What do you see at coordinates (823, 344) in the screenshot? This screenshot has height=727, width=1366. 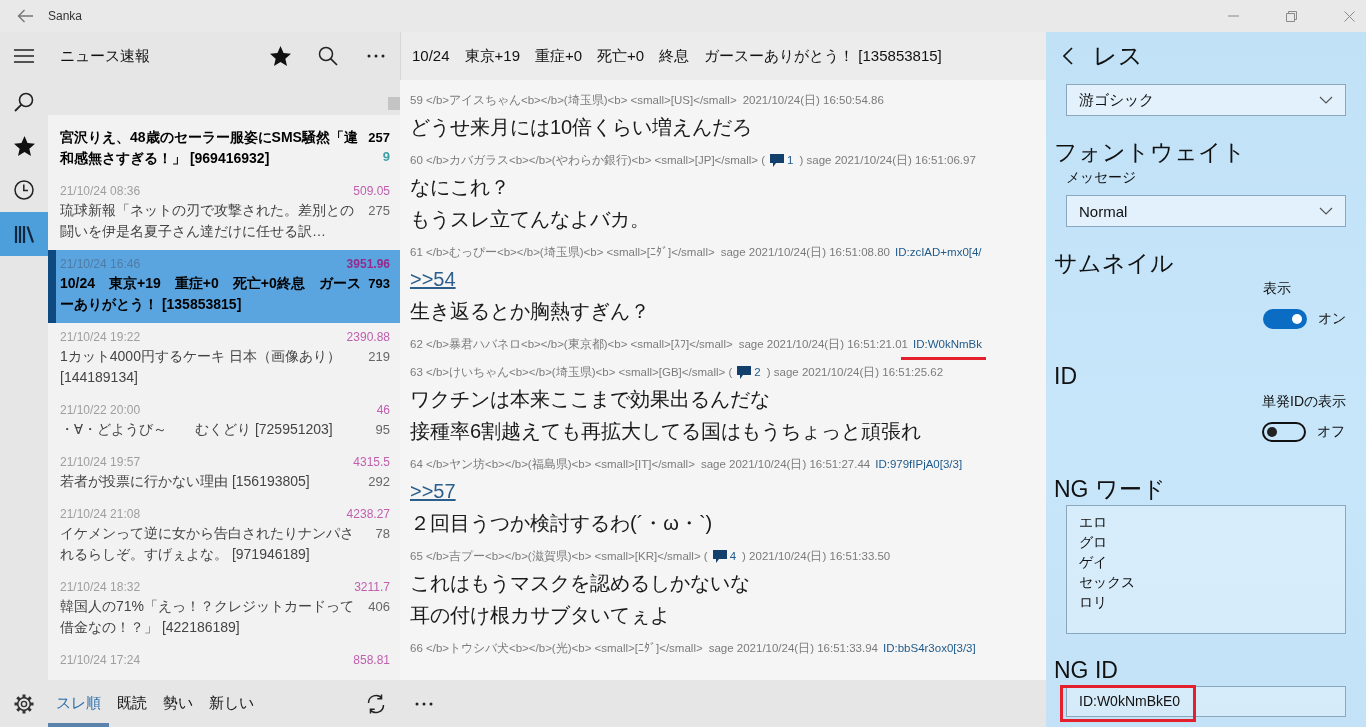 I see `post-date: sage 2021/10/24(日) 16:51:21.01` at bounding box center [823, 344].